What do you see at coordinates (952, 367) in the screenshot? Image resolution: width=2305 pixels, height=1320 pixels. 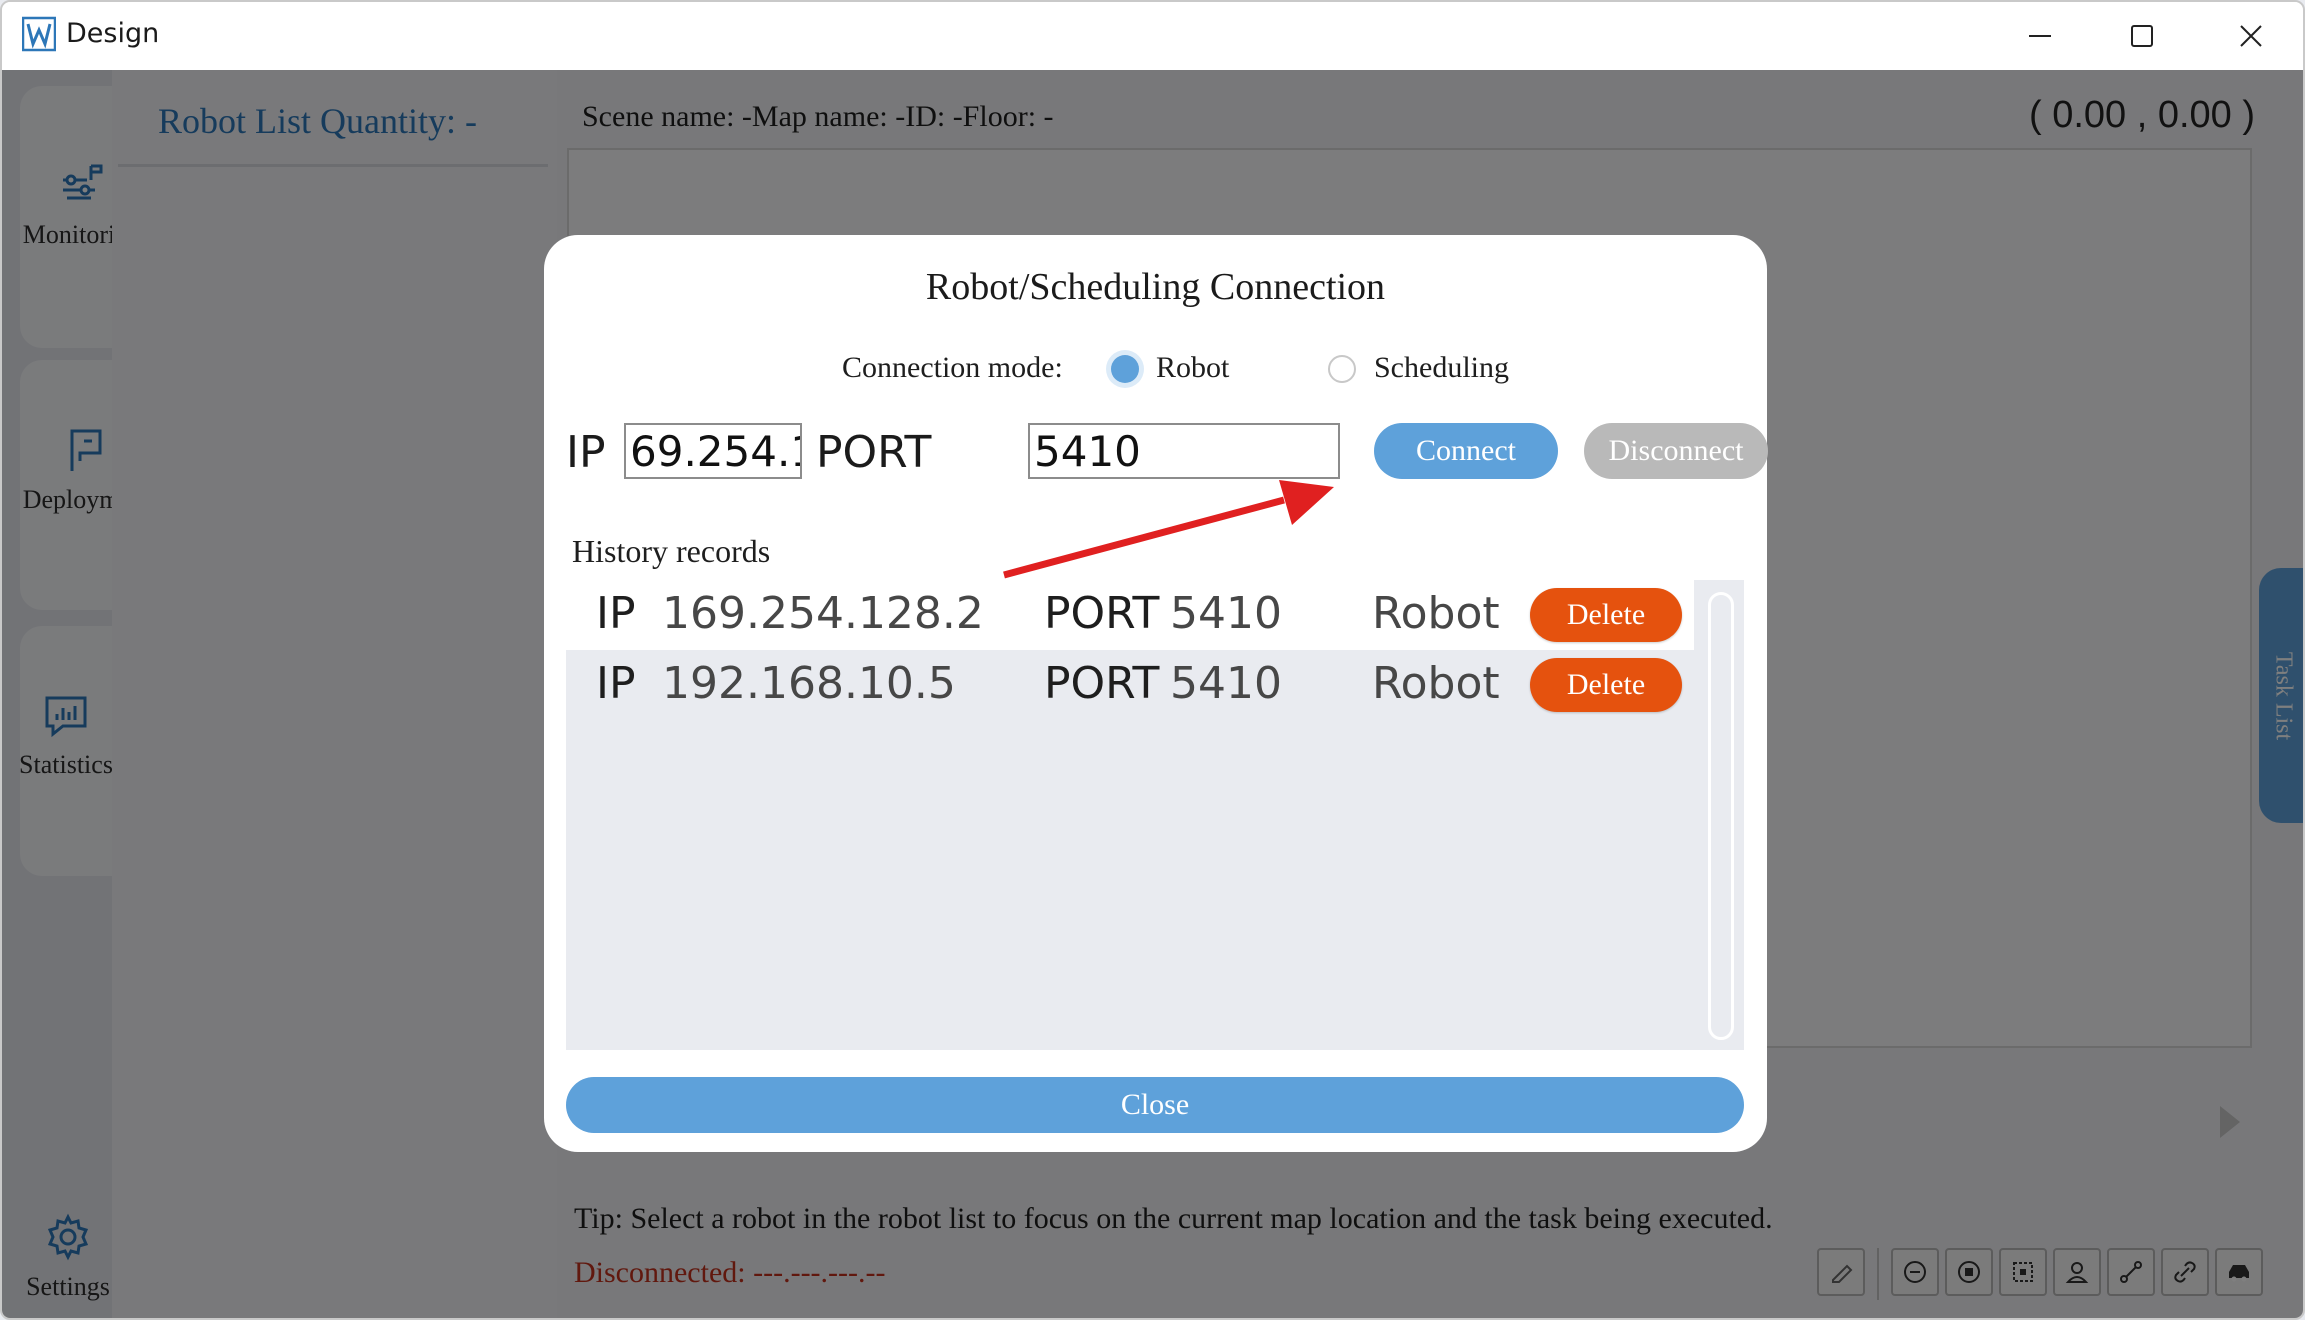 I see `connection-mode-label: Connection mode:` at bounding box center [952, 367].